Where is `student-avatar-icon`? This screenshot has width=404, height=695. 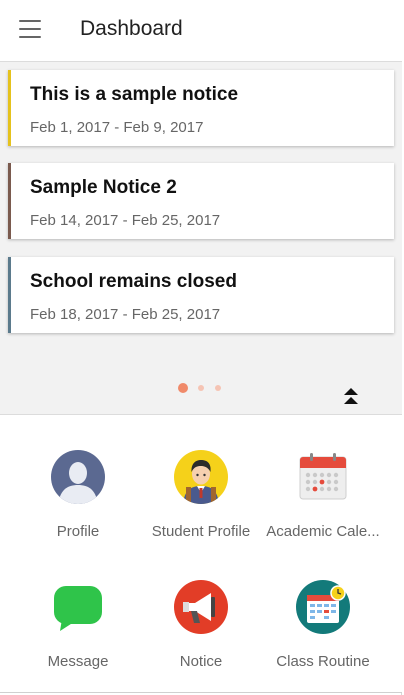 student-avatar-icon is located at coordinates (201, 477).